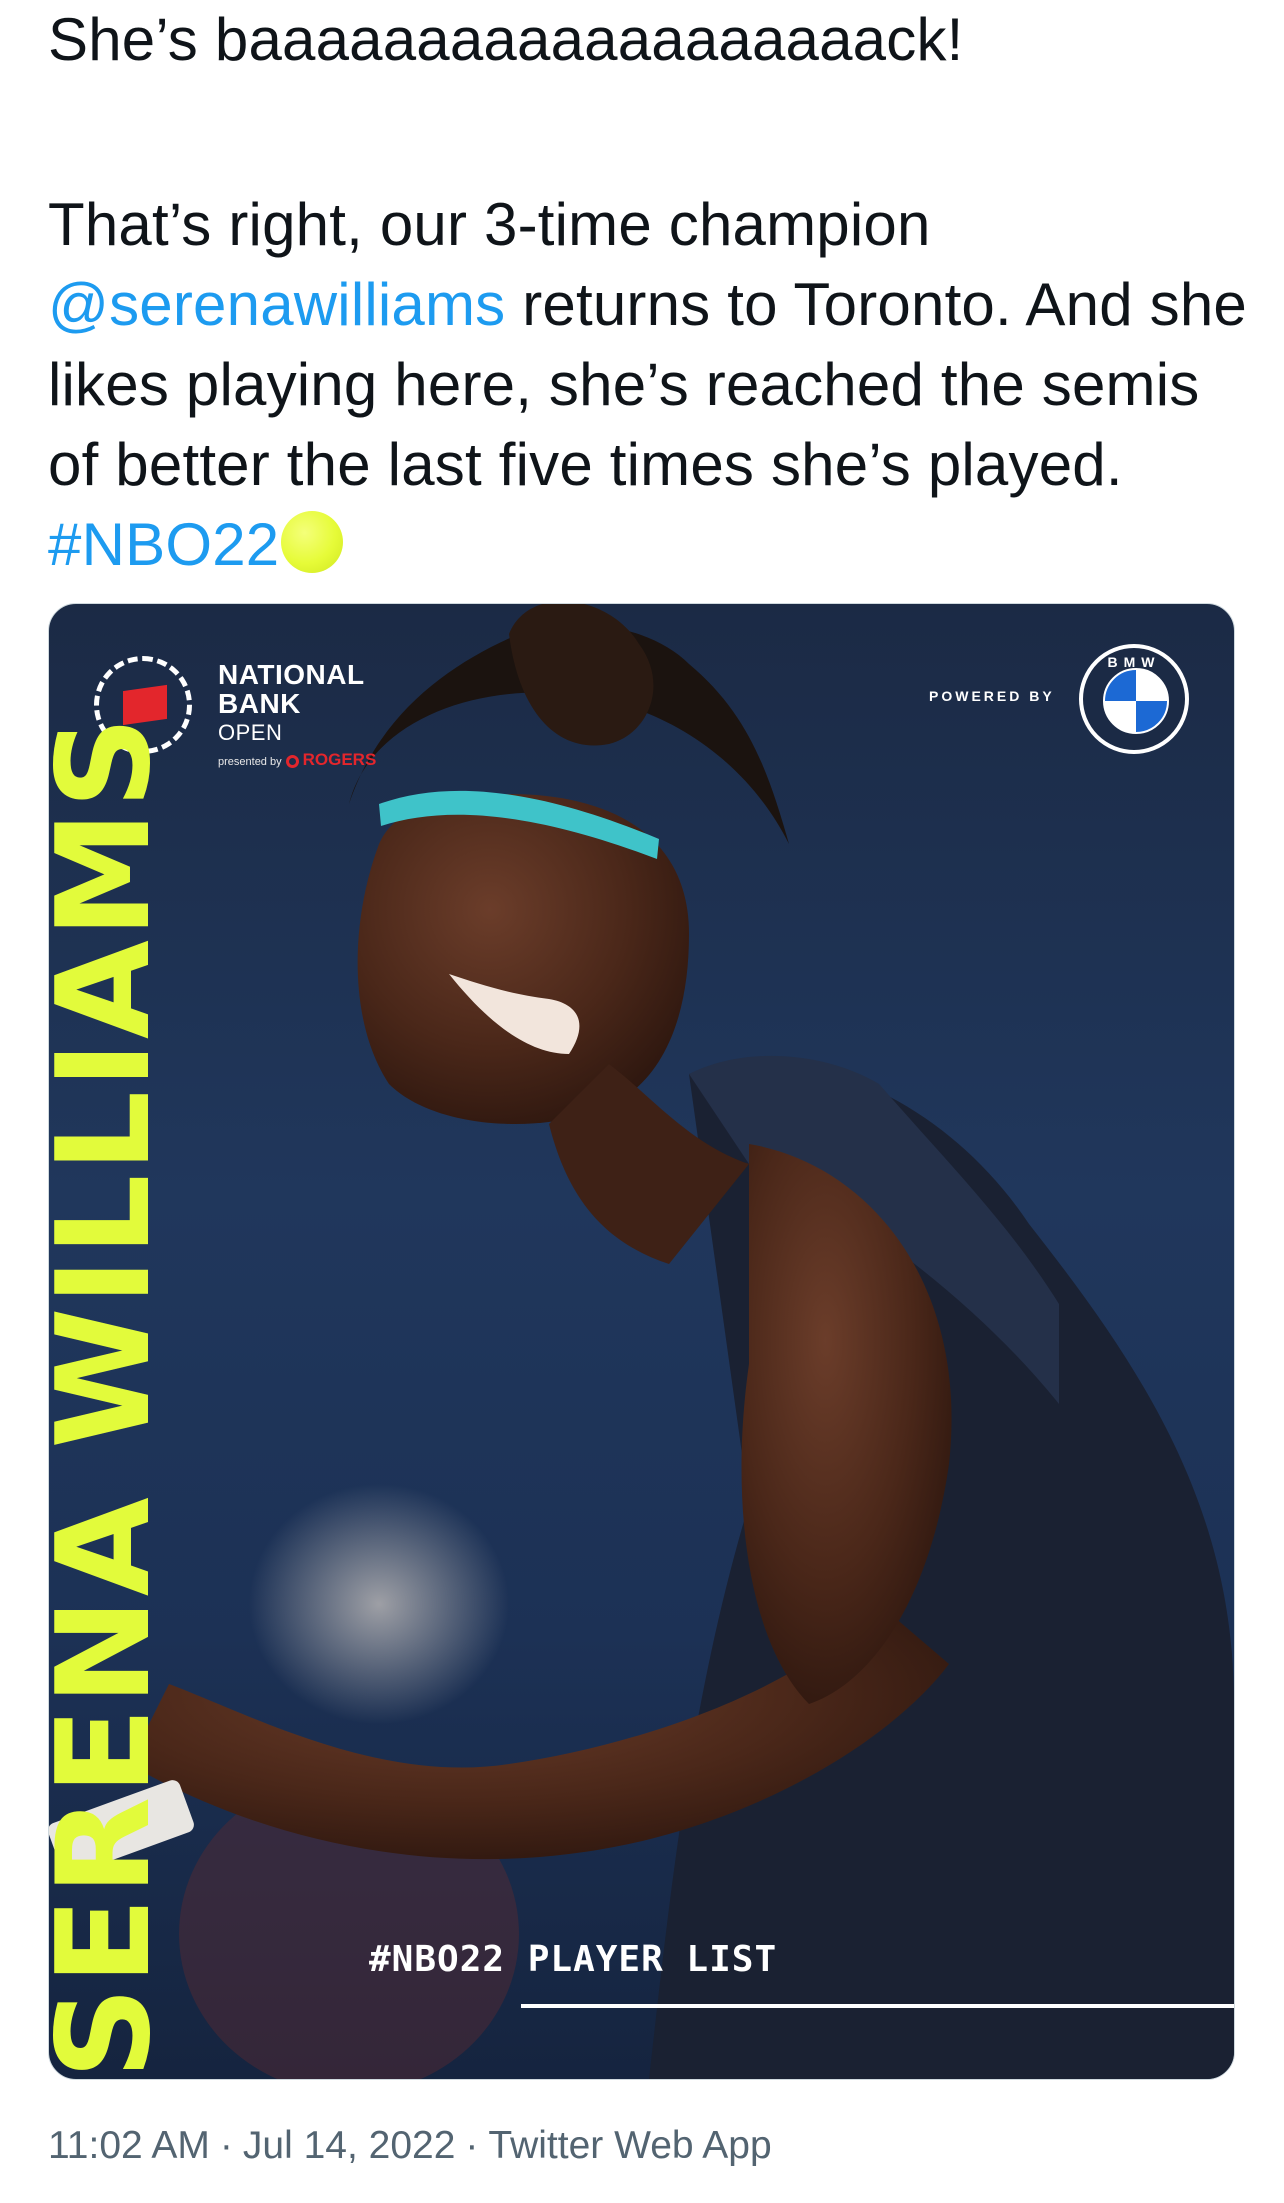 Image resolution: width=1284 pixels, height=2203 pixels. What do you see at coordinates (992, 696) in the screenshot?
I see `powered-by-label: POWERED BY` at bounding box center [992, 696].